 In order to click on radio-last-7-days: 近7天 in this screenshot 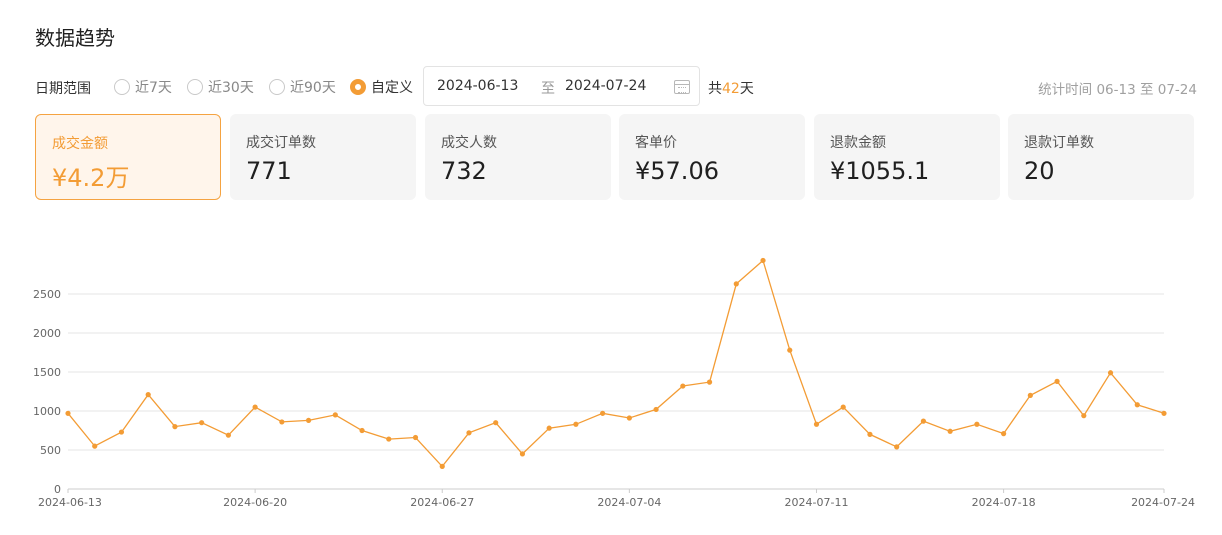, I will do `click(143, 87)`.